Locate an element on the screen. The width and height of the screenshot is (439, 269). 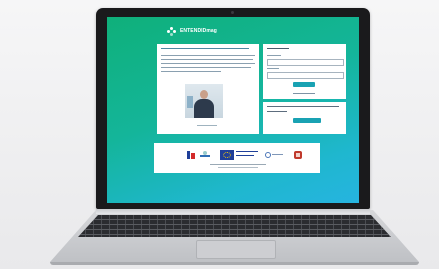
password-field is located at coordinates (305, 75).